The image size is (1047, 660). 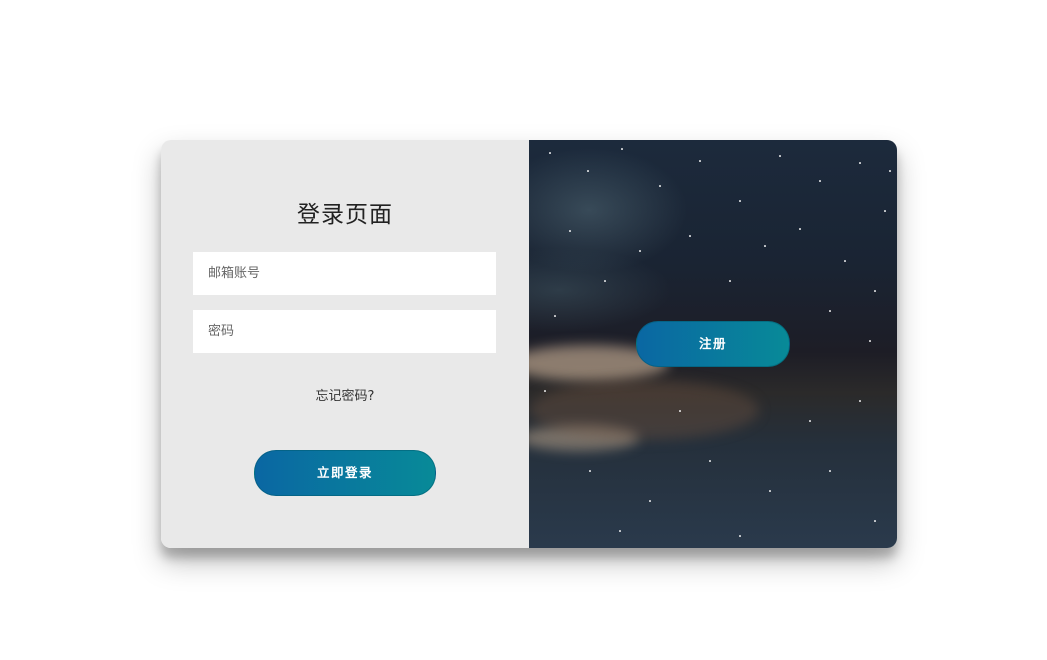 I want to click on register-button: 注册, so click(x=713, y=344).